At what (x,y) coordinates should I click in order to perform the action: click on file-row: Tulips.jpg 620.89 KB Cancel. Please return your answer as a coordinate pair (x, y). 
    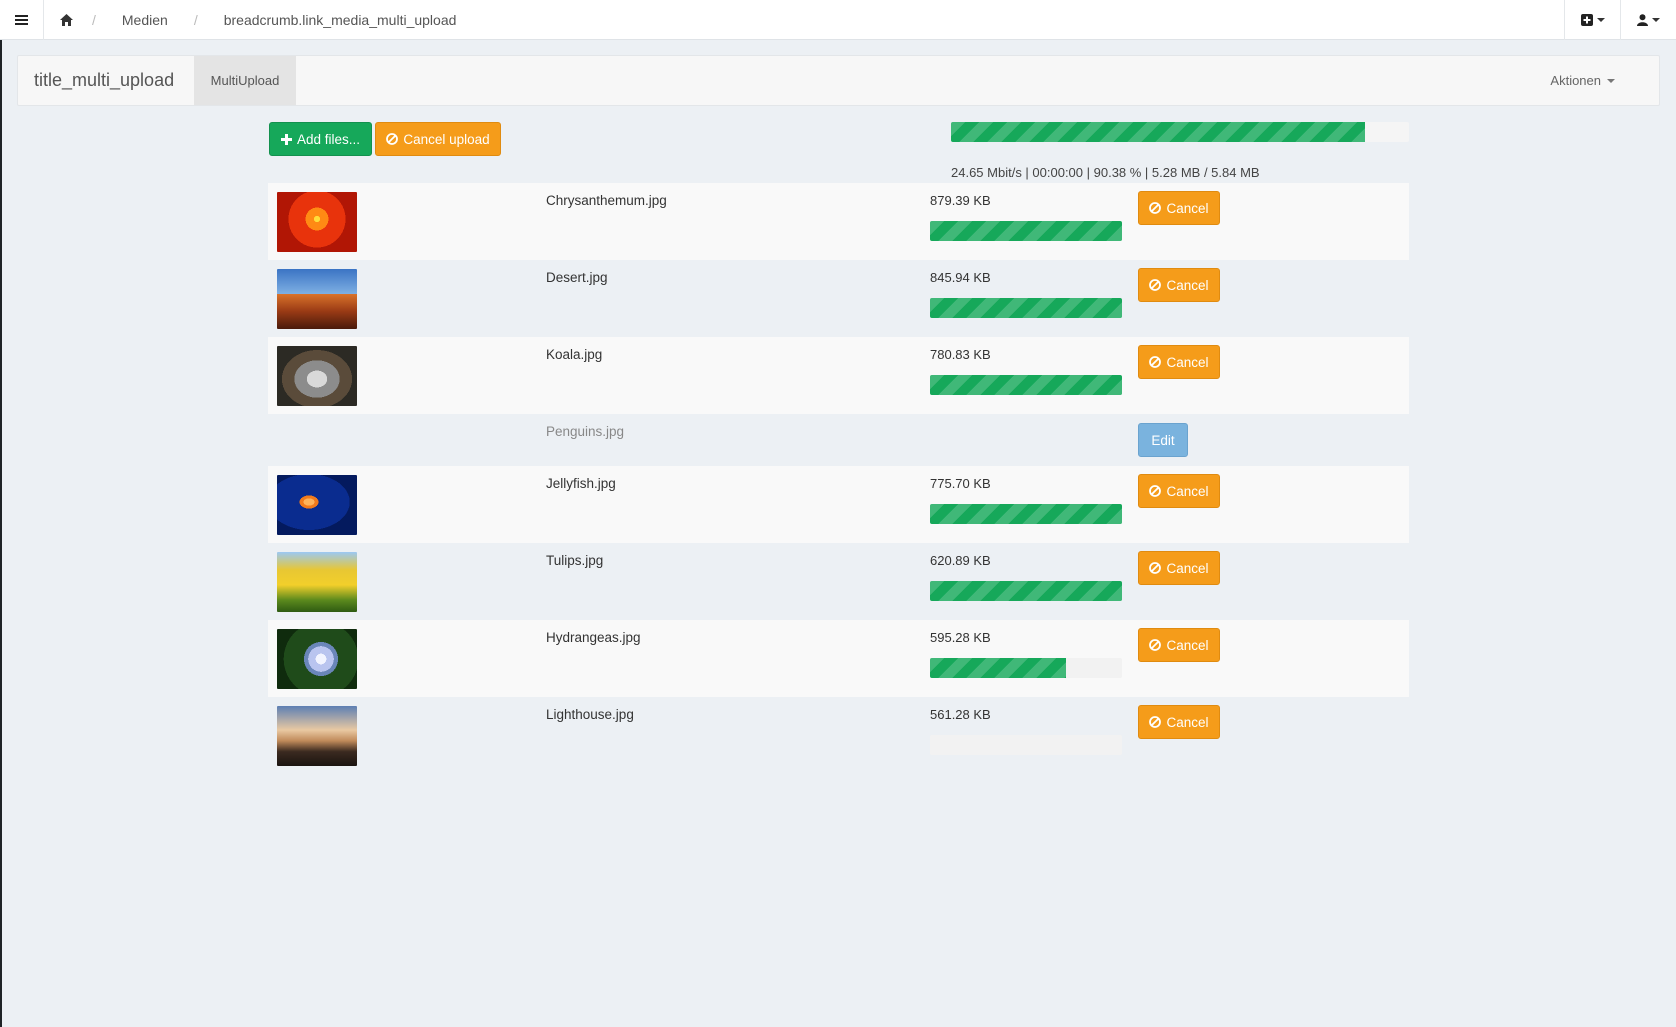
    Looking at the image, I should click on (838, 581).